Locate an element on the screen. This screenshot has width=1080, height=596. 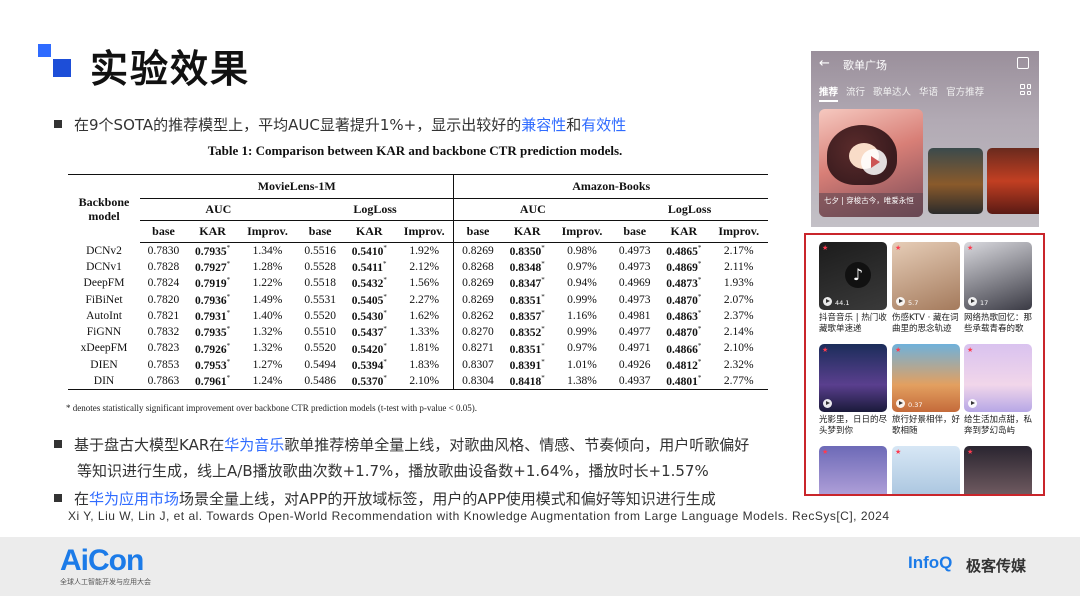
metric-logloss: LogLoss is located at coordinates (375, 210).